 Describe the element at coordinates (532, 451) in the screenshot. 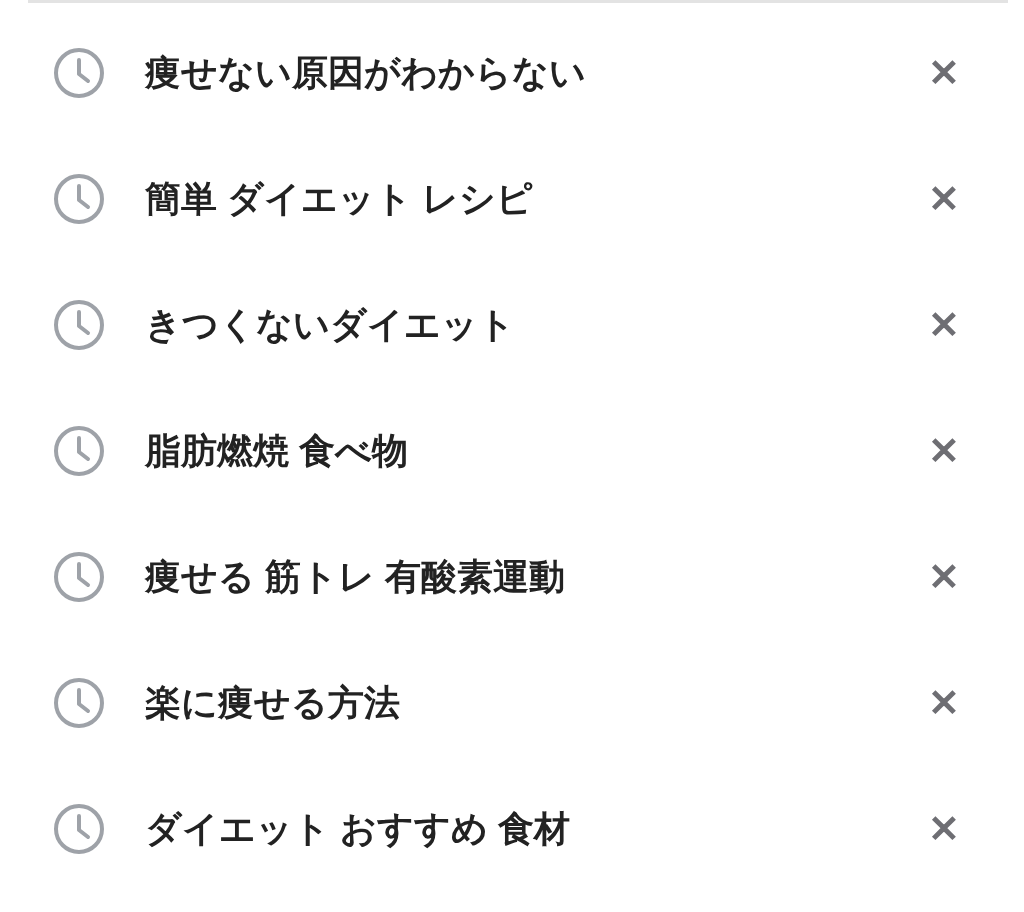

I see `search-history-item: 脂肪燃焼 食べ物` at that location.